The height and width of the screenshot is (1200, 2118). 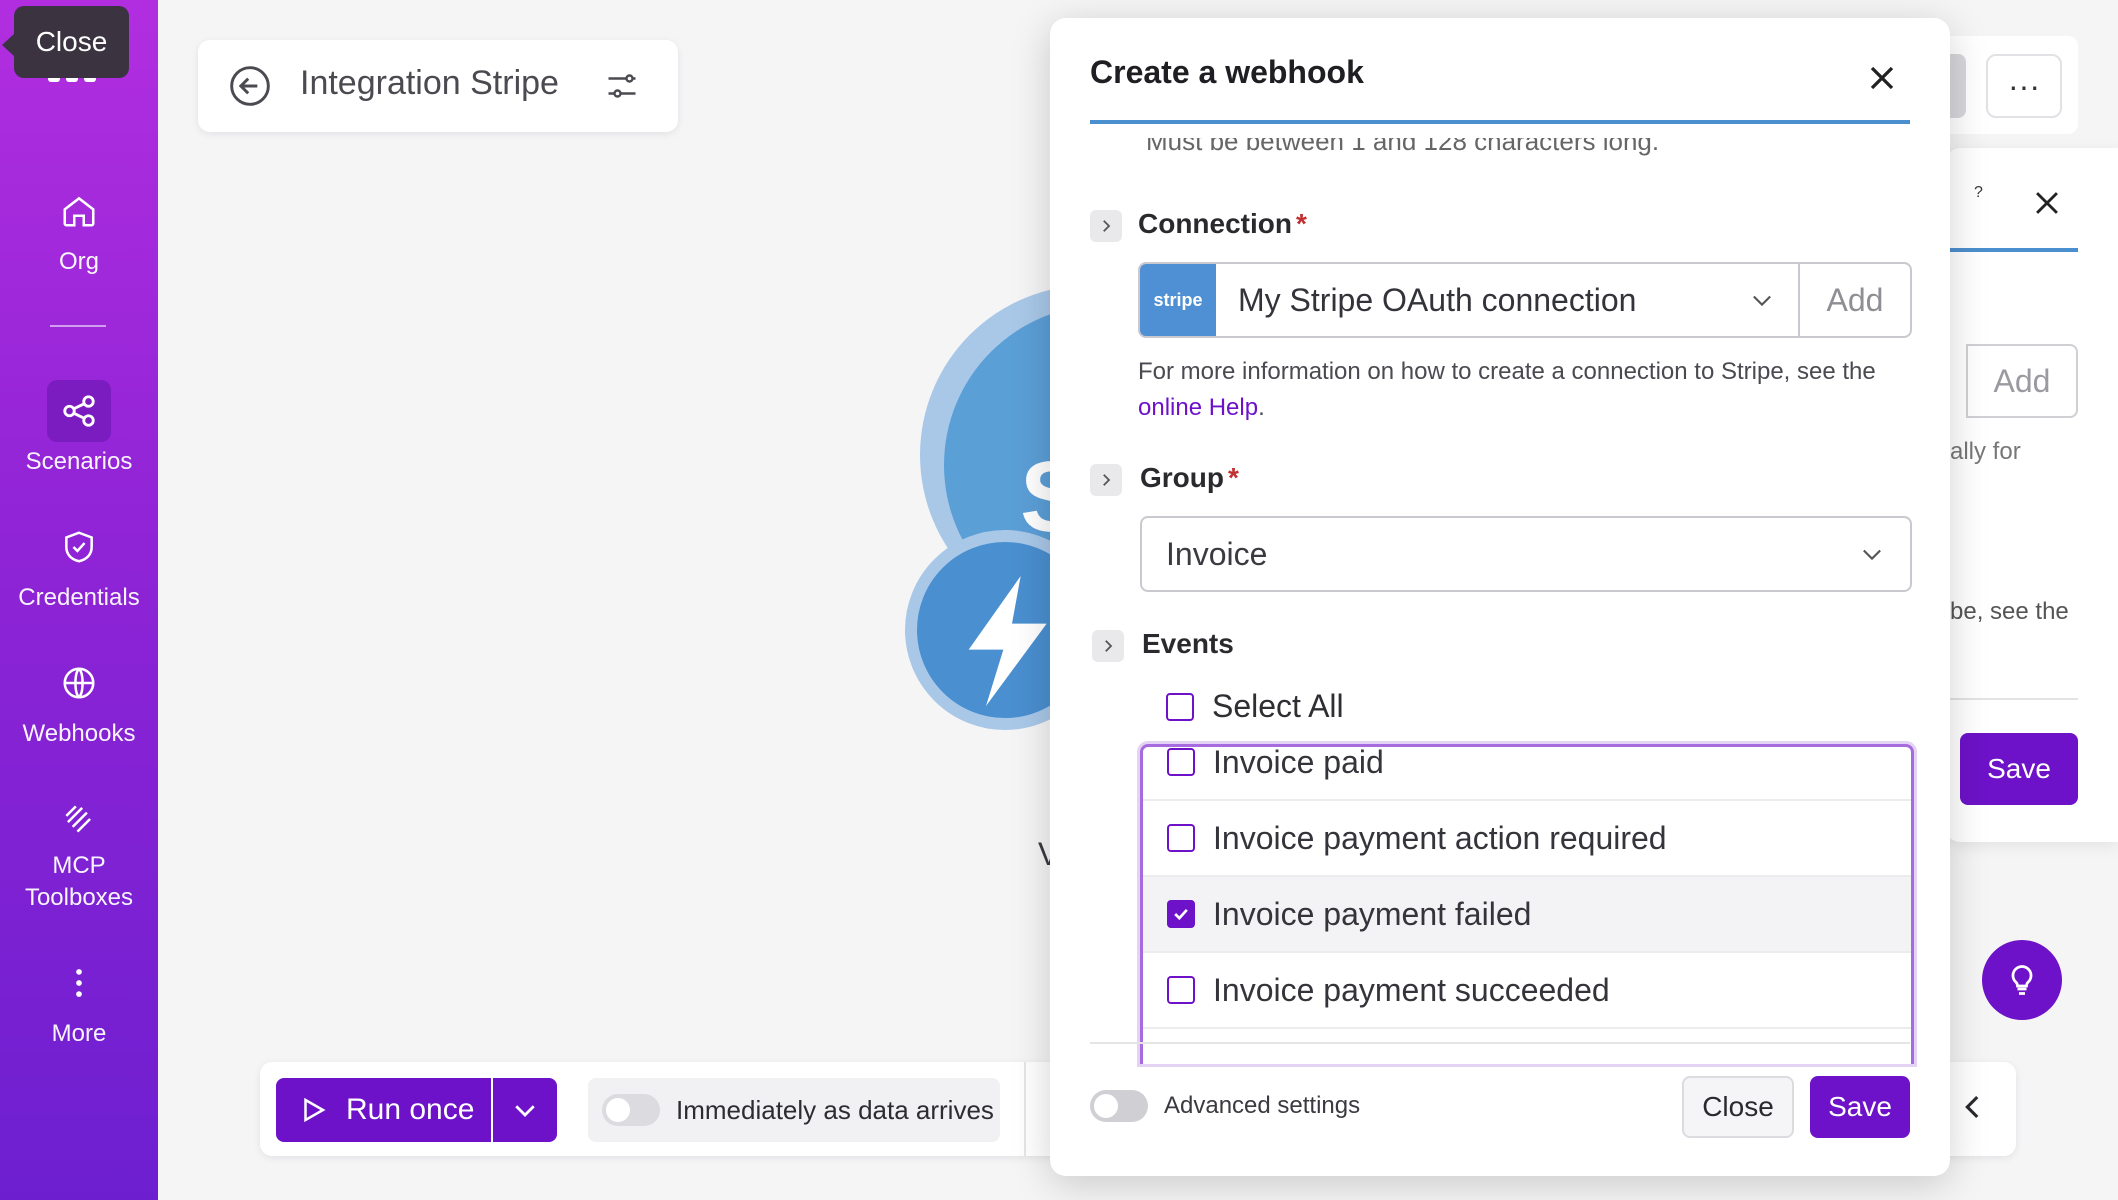 What do you see at coordinates (79, 461) in the screenshot?
I see `sidebar-item-label: Scenarios` at bounding box center [79, 461].